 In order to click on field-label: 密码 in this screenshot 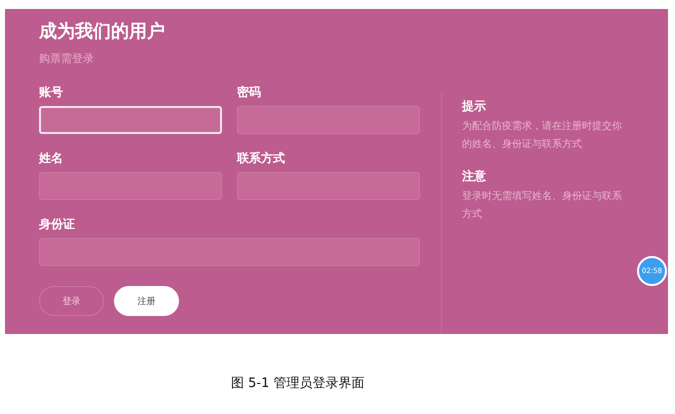, I will do `click(249, 92)`.